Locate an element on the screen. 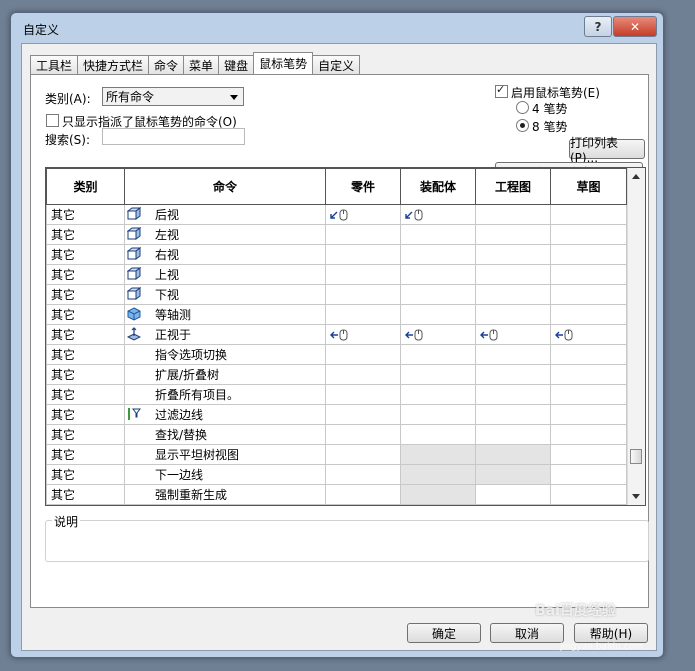  enable-gestures-checkbox: ✓ is located at coordinates (501, 90).